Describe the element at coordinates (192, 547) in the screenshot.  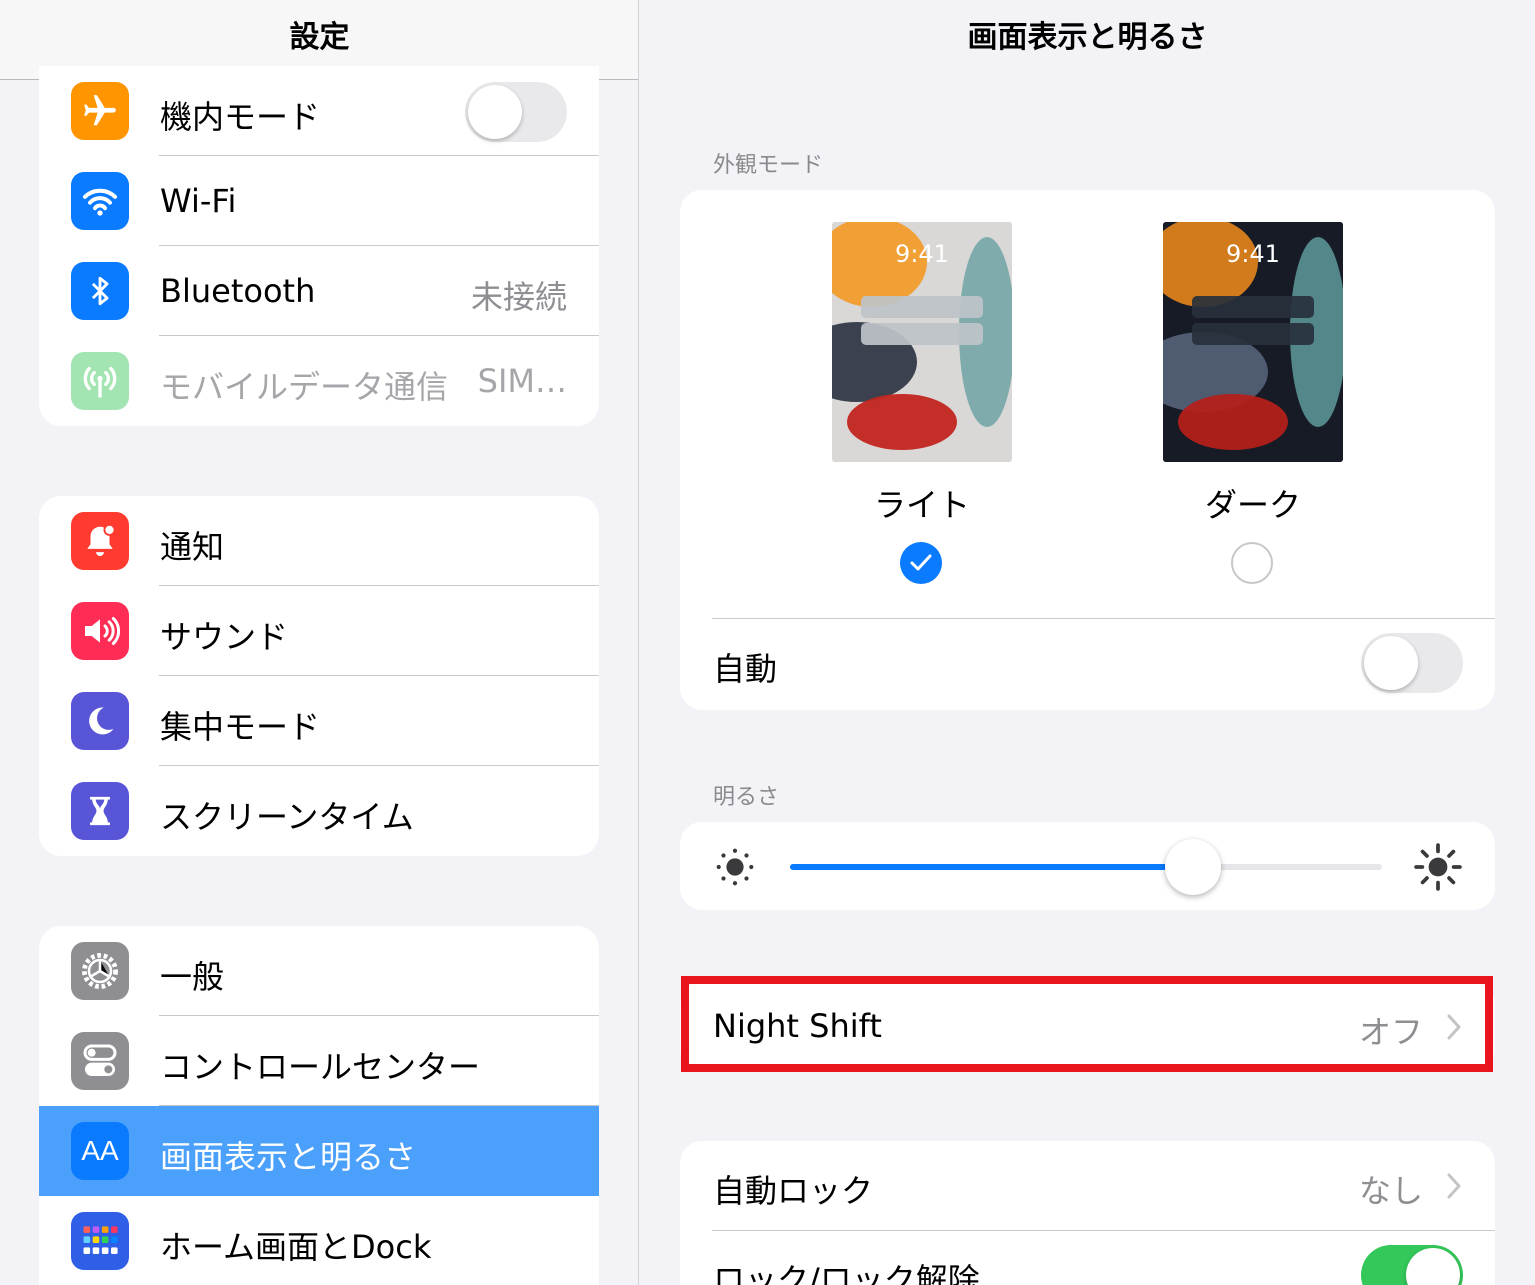
I see `sidebar-item-label: 通知` at that location.